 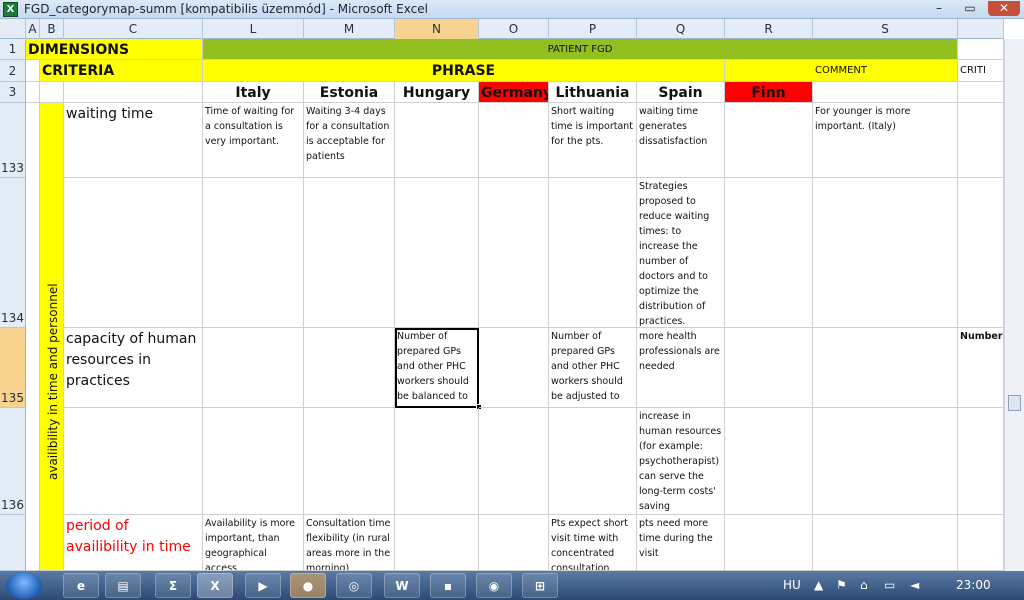 What do you see at coordinates (13, 253) in the screenshot?
I see `row-header-134: 134` at bounding box center [13, 253].